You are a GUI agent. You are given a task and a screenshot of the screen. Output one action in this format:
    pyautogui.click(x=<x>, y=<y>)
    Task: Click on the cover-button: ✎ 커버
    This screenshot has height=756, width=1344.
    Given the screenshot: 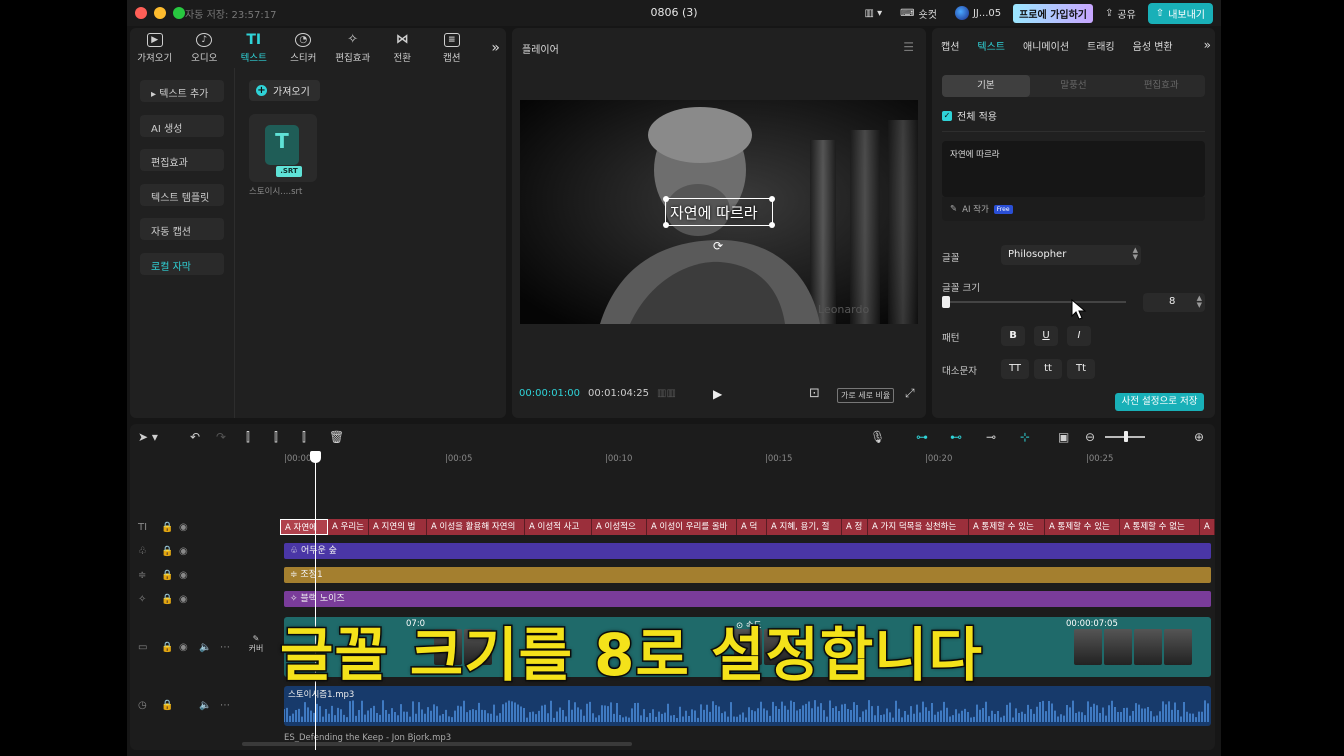 What is the action you would take?
    pyautogui.click(x=256, y=648)
    